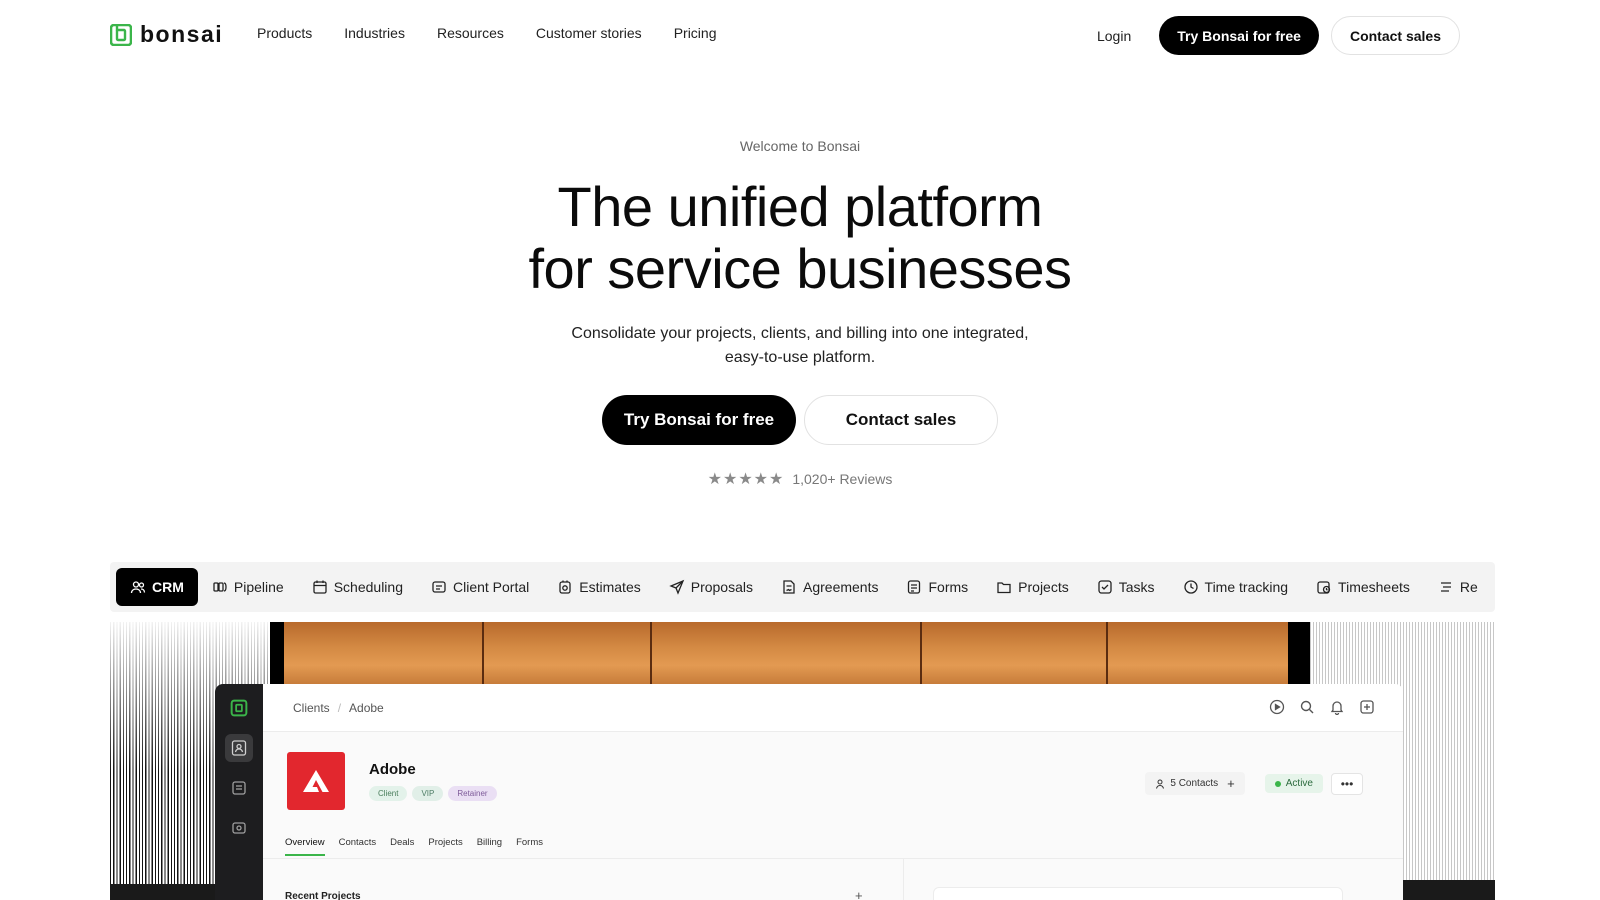 The height and width of the screenshot is (900, 1600). Describe the element at coordinates (901, 420) in the screenshot. I see `hero-contact-sales-button: Contact sales` at that location.